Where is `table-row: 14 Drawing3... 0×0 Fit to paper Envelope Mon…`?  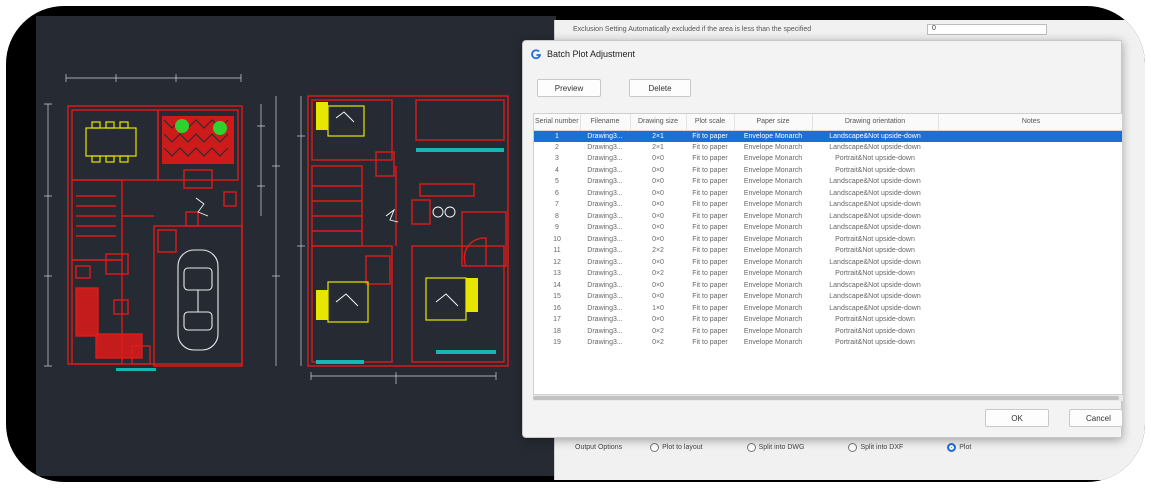
table-row: 14 Drawing3... 0×0 Fit to paper Envelope Mon… is located at coordinates (828, 286).